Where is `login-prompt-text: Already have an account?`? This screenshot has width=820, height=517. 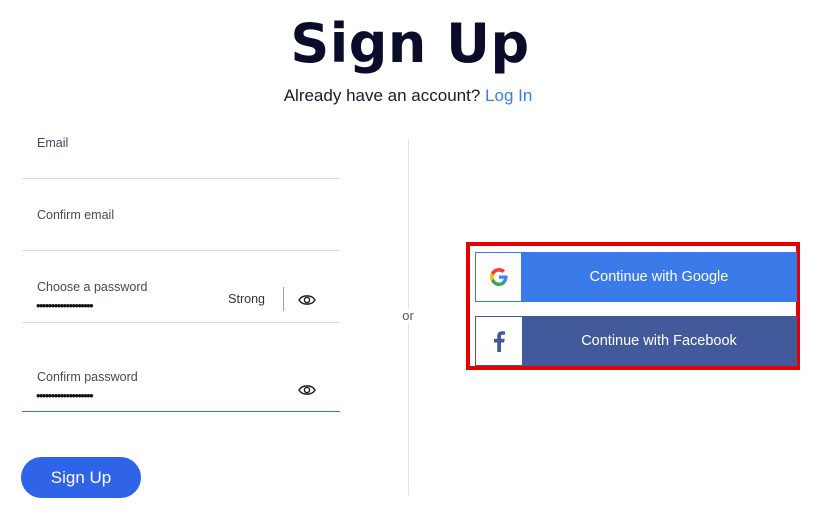
login-prompt-text: Already have an account? is located at coordinates (382, 95).